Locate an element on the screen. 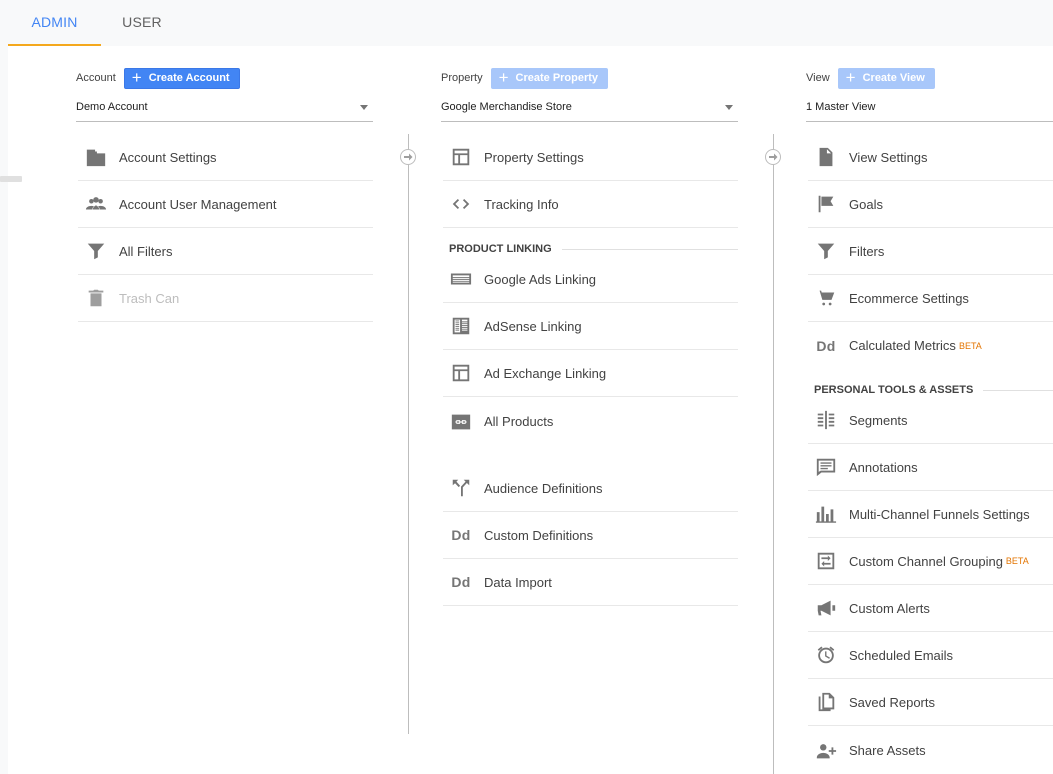 This screenshot has width=1053, height=774. view-label: View is located at coordinates (818, 78).